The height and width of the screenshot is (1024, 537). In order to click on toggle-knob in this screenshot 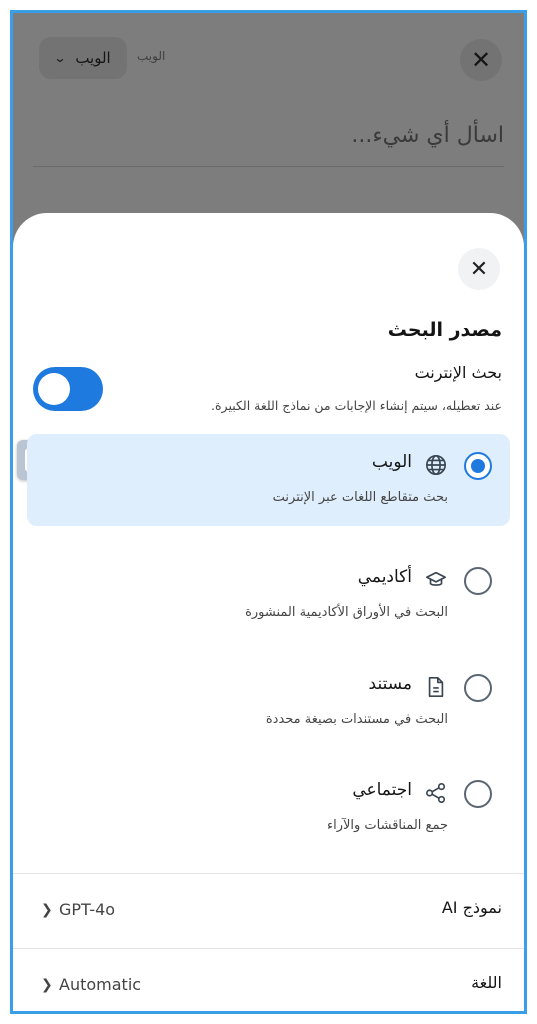, I will do `click(54, 389)`.